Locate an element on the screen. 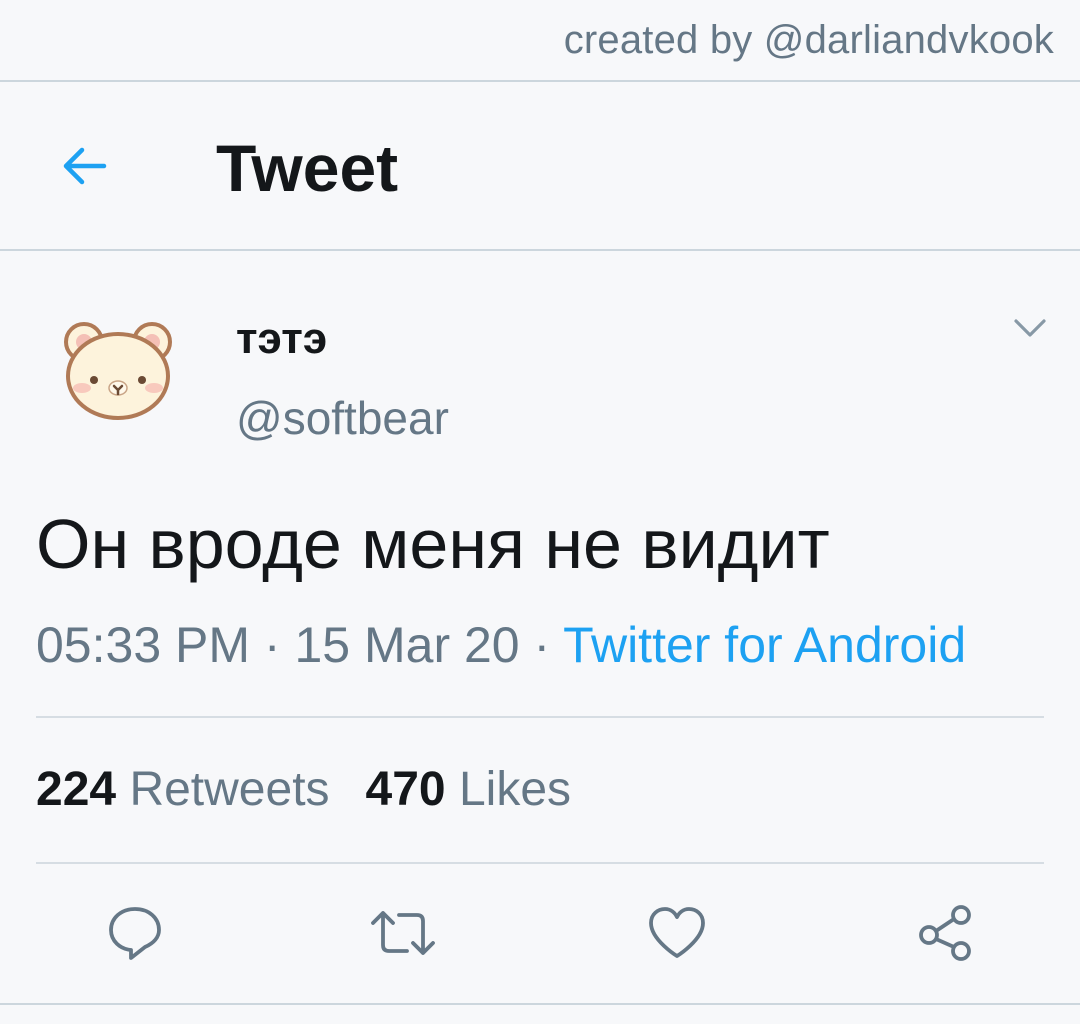 The image size is (1080, 1024). tweet-text: Он вроде меня не видит is located at coordinates (433, 544).